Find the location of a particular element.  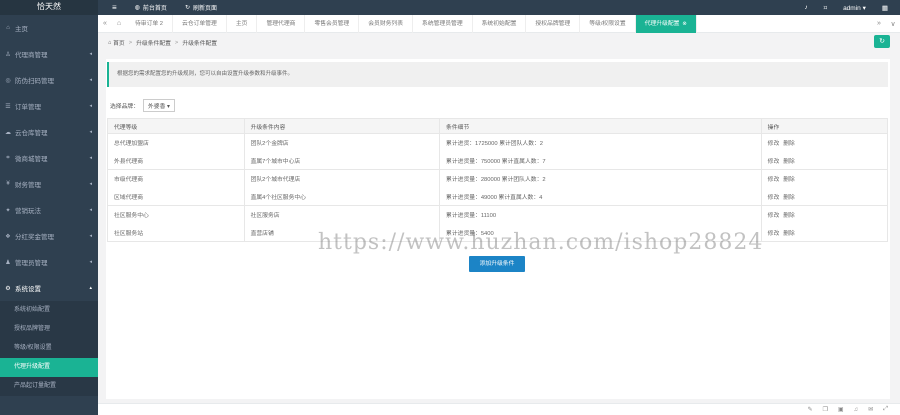

condition-cell: 直属7个城市中心店 is located at coordinates (342, 160).